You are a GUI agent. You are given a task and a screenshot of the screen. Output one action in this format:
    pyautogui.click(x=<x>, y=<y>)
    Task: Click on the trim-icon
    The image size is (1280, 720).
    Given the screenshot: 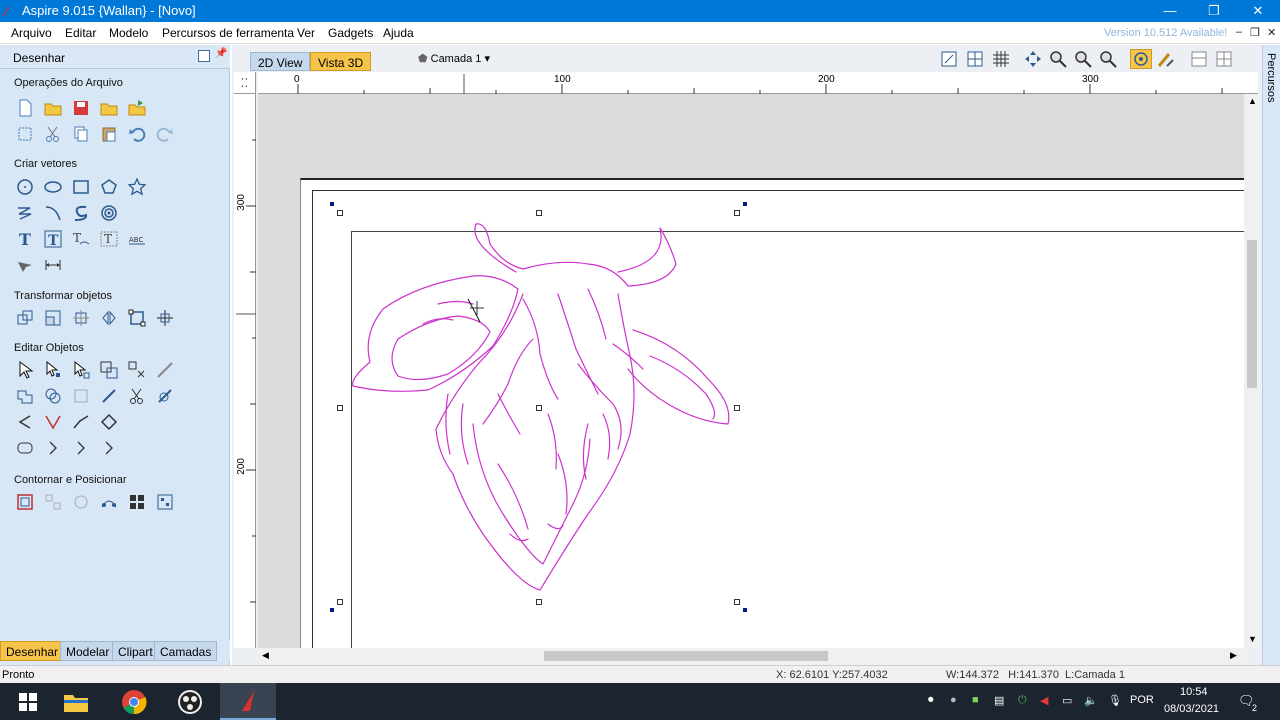 What is the action you would take?
    pyautogui.click(x=137, y=396)
    